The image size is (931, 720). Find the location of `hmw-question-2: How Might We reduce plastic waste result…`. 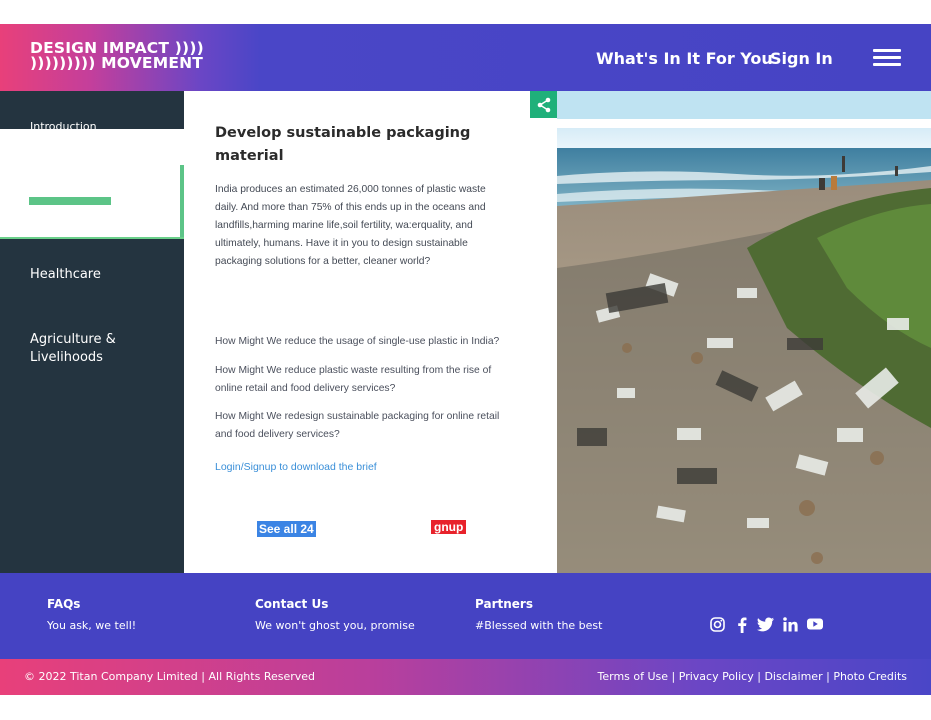

hmw-question-2: How Might We reduce plastic waste result… is located at coordinates (367, 380).